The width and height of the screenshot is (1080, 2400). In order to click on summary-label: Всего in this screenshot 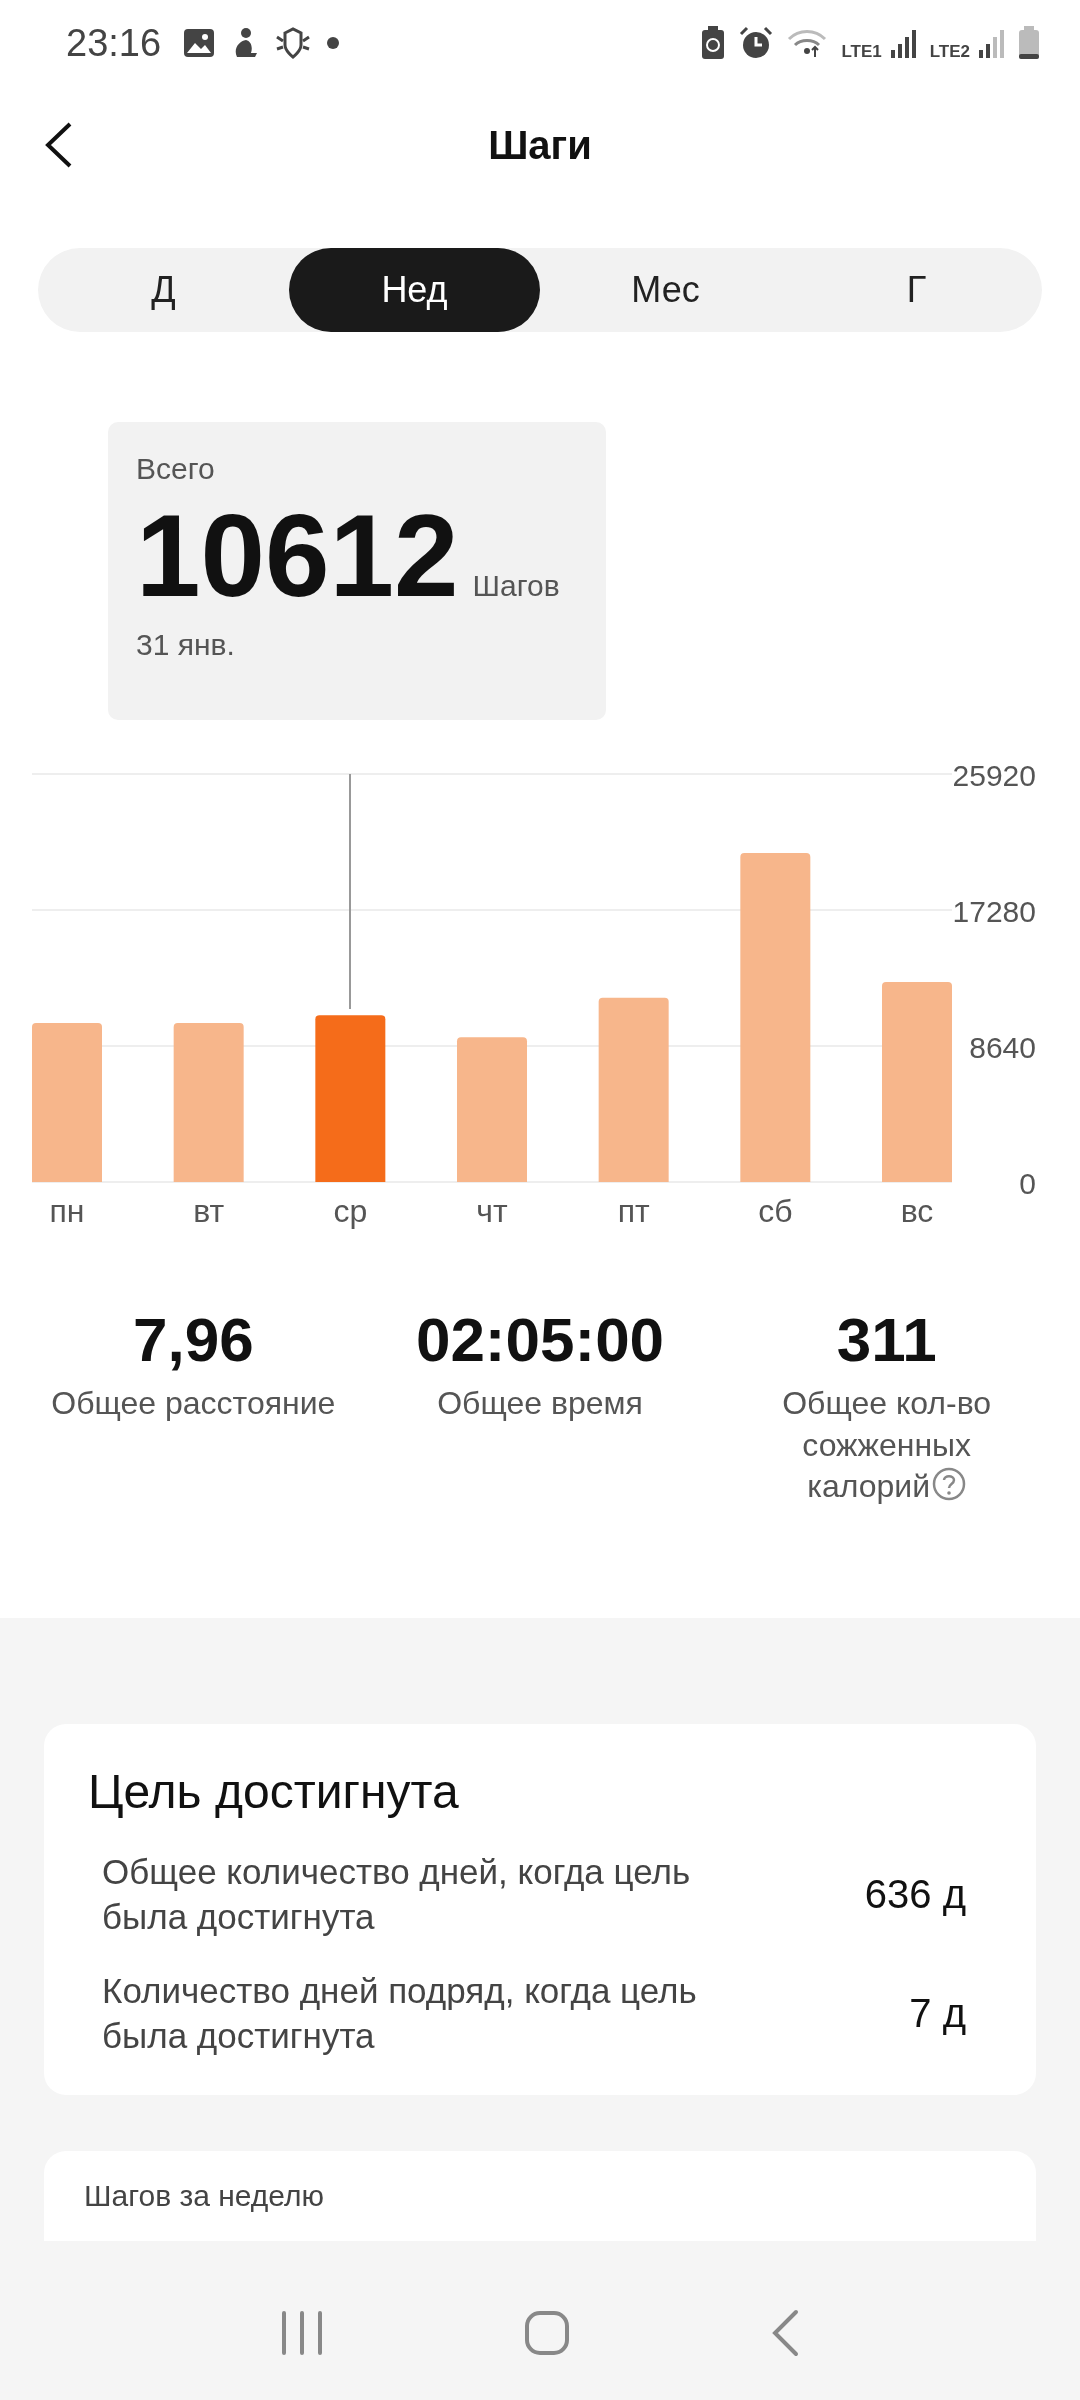, I will do `click(175, 469)`.